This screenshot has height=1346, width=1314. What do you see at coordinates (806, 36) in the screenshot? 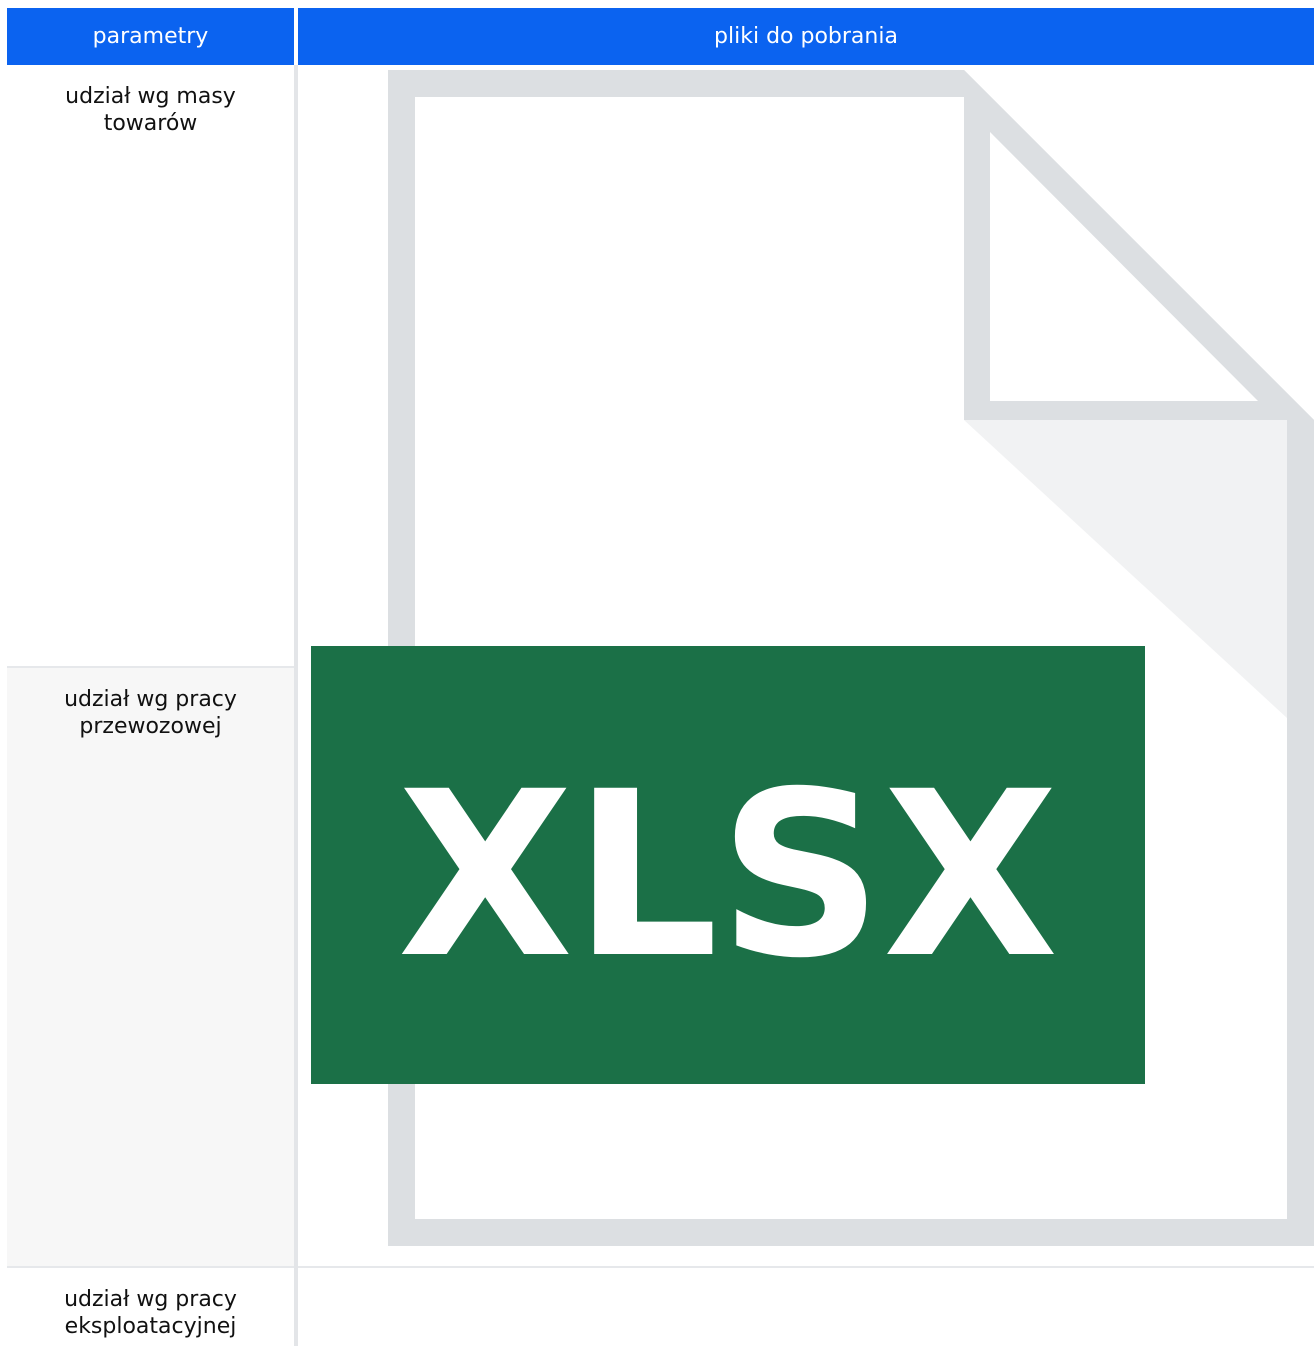
I see `column-header-files: pliki do pobrania` at bounding box center [806, 36].